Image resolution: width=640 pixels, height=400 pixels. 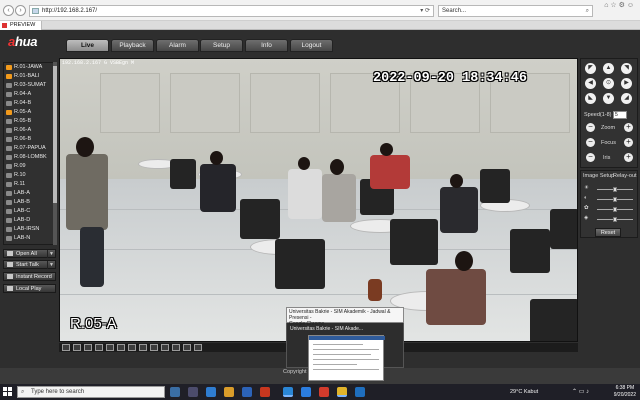 What do you see at coordinates (29, 130) in the screenshot?
I see `channel-item: R.06-A` at bounding box center [29, 130].